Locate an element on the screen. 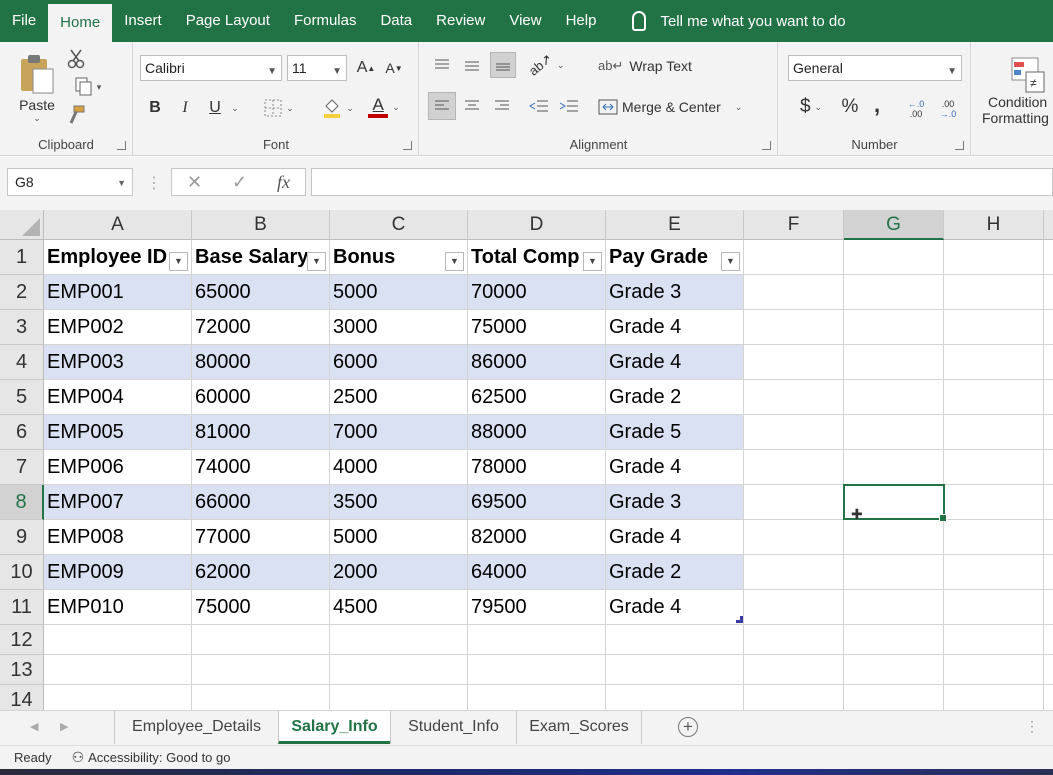 This screenshot has height=775, width=1053. menu-home: Home is located at coordinates (80, 23).